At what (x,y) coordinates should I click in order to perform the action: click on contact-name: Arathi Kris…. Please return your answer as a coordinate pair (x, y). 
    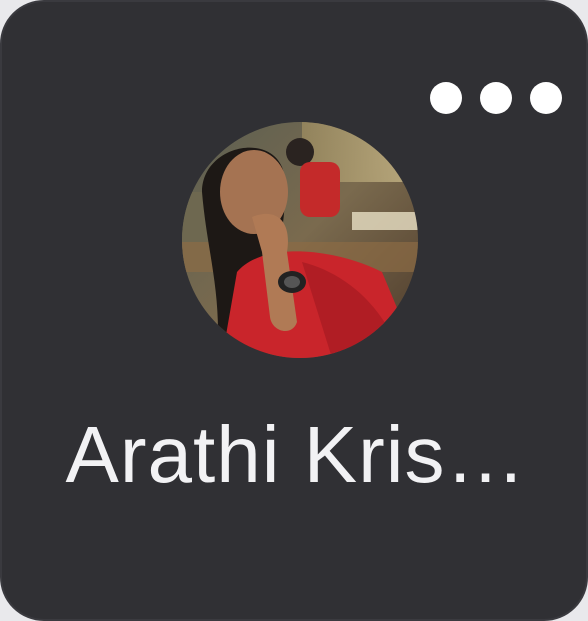
    Looking at the image, I should click on (296, 454).